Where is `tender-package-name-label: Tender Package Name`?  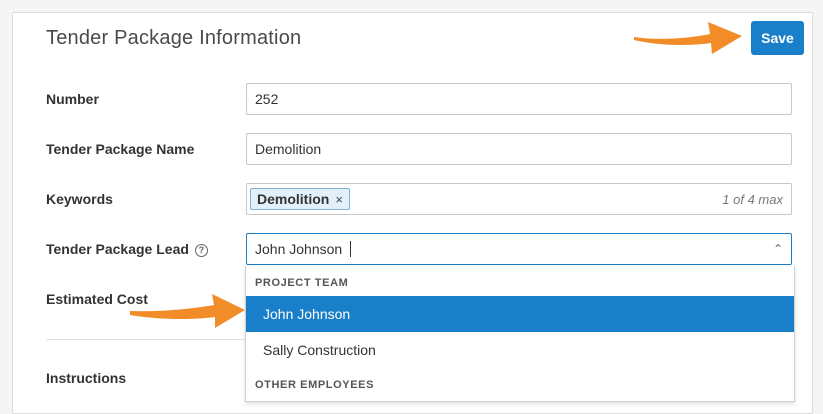
tender-package-name-label: Tender Package Name is located at coordinates (120, 149).